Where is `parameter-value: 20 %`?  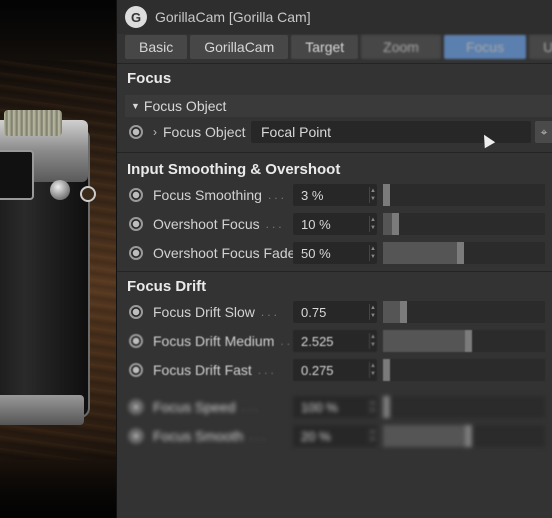 parameter-value: 20 % is located at coordinates (316, 436).